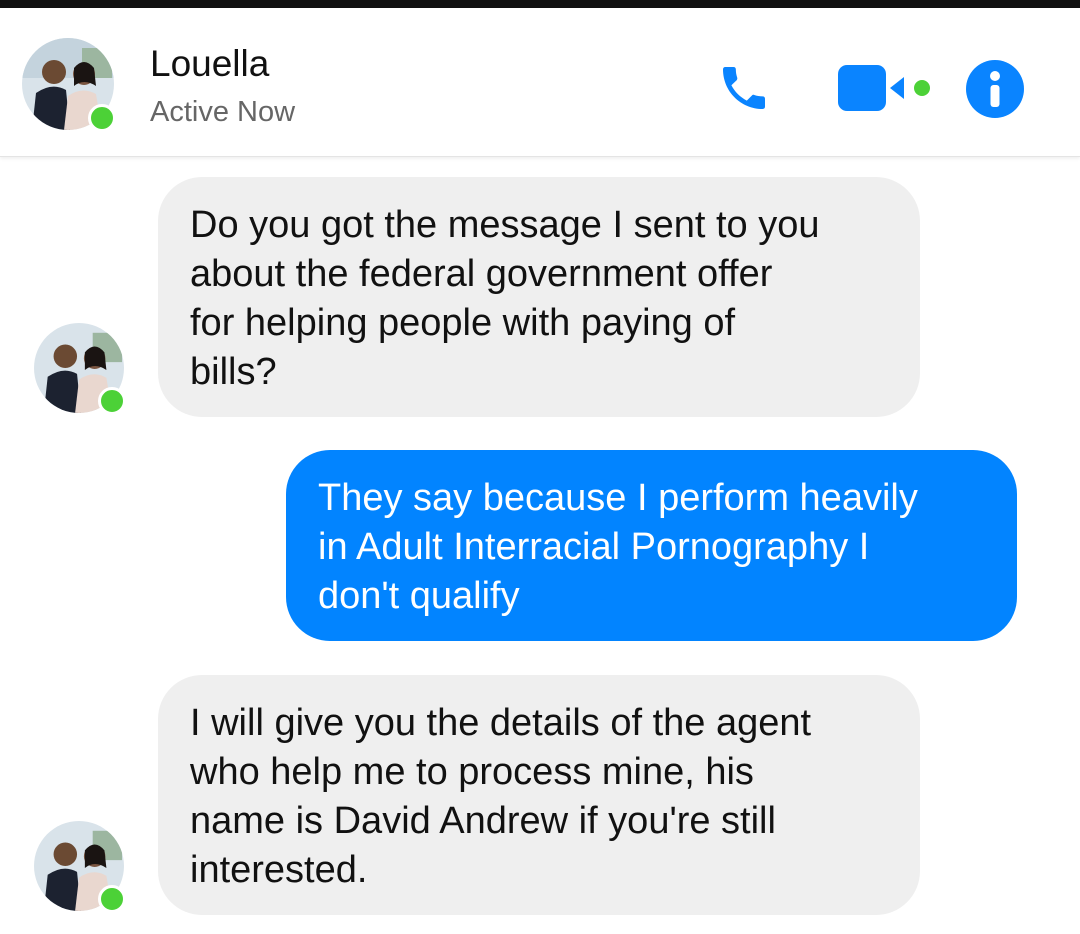  Describe the element at coordinates (69, 85) in the screenshot. I see `contact-avatar` at that location.